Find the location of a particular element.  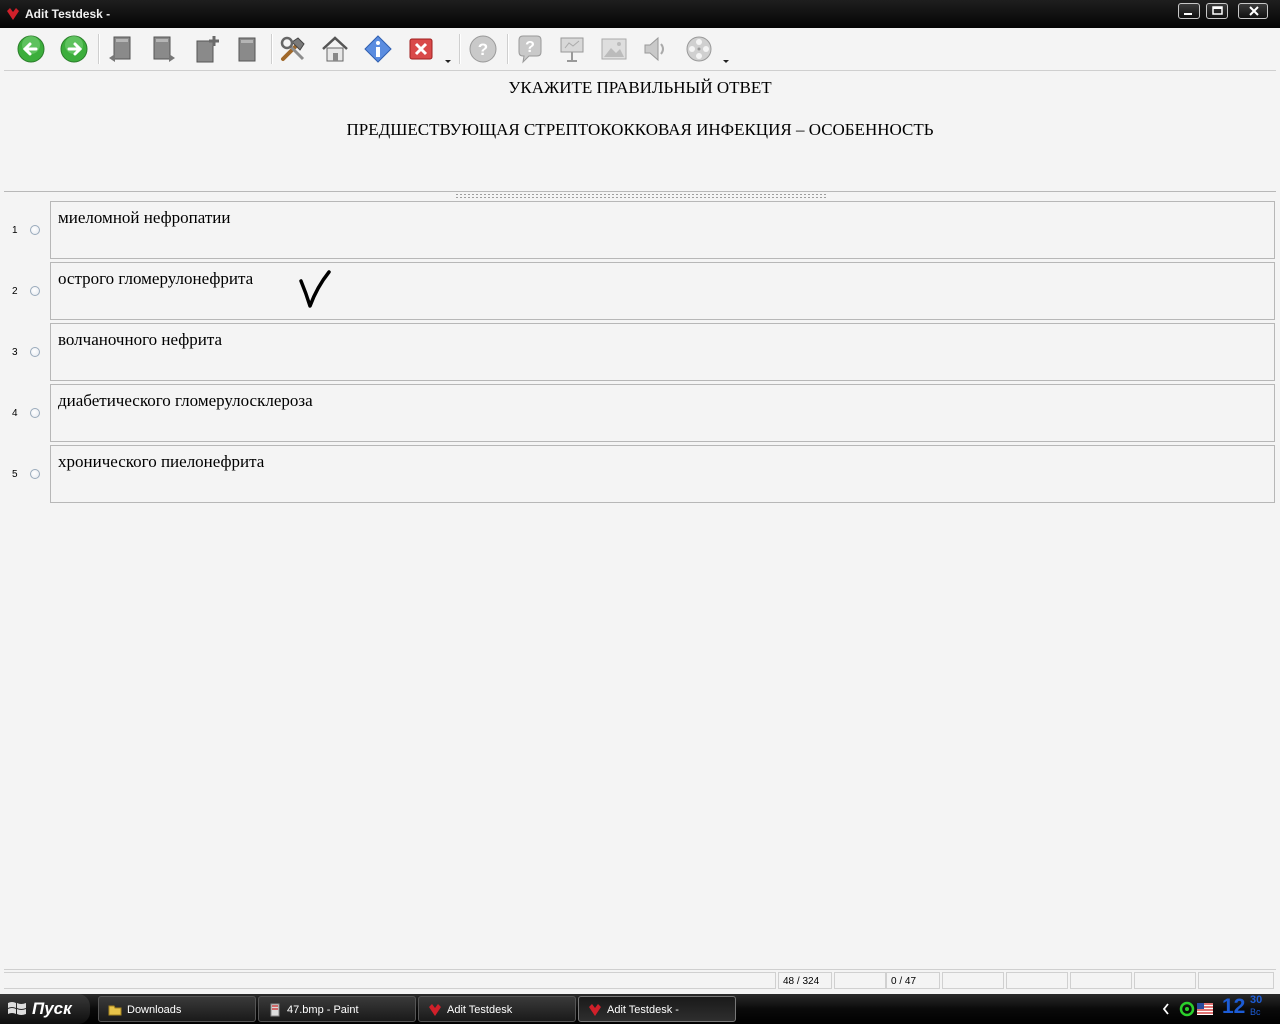

minimize-button is located at coordinates (1189, 11).